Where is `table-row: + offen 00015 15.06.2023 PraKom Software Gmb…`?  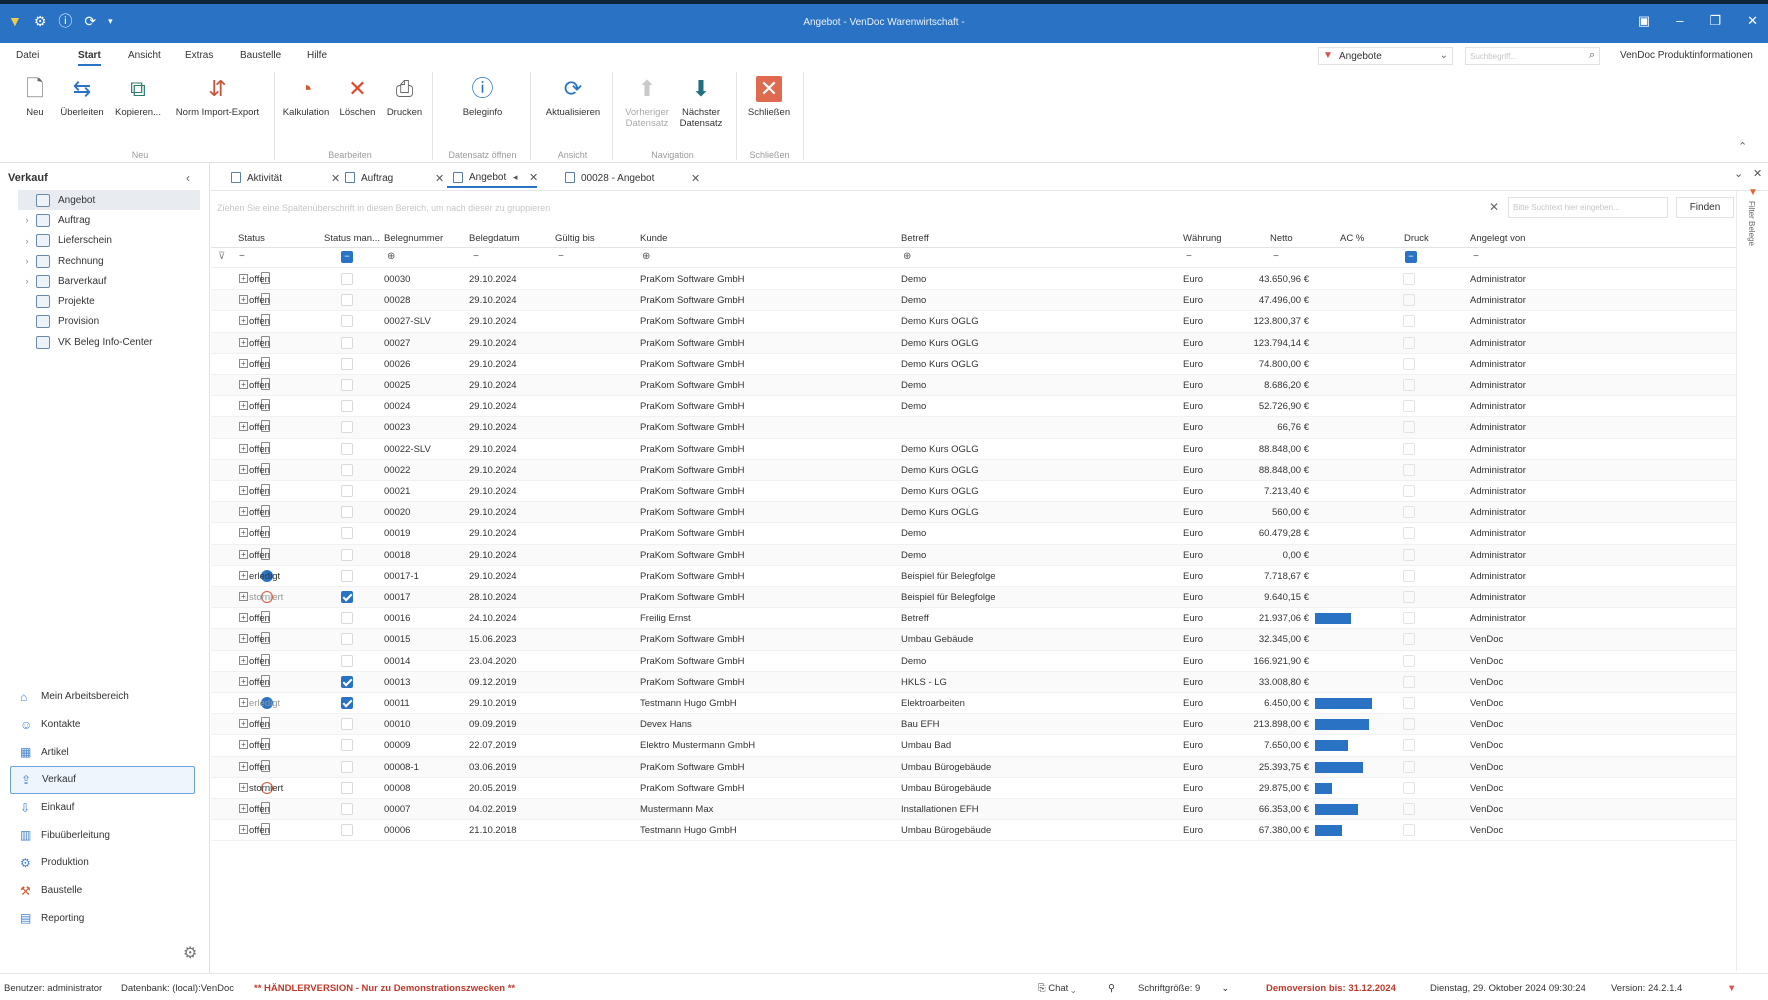 table-row: + offen 00015 15.06.2023 PraKom Software Gmb… is located at coordinates (973, 640).